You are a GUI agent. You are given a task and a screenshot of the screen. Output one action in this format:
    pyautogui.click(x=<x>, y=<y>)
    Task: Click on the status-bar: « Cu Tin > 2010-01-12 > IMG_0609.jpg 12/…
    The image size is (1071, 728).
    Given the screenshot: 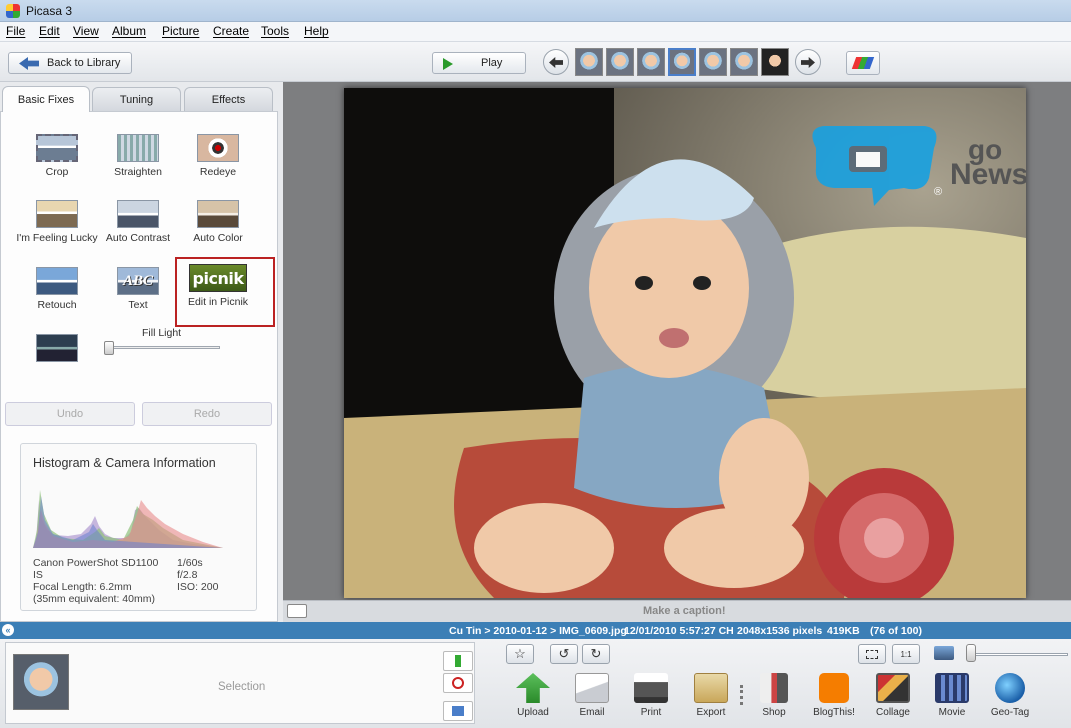 What is the action you would take?
    pyautogui.click(x=535, y=630)
    